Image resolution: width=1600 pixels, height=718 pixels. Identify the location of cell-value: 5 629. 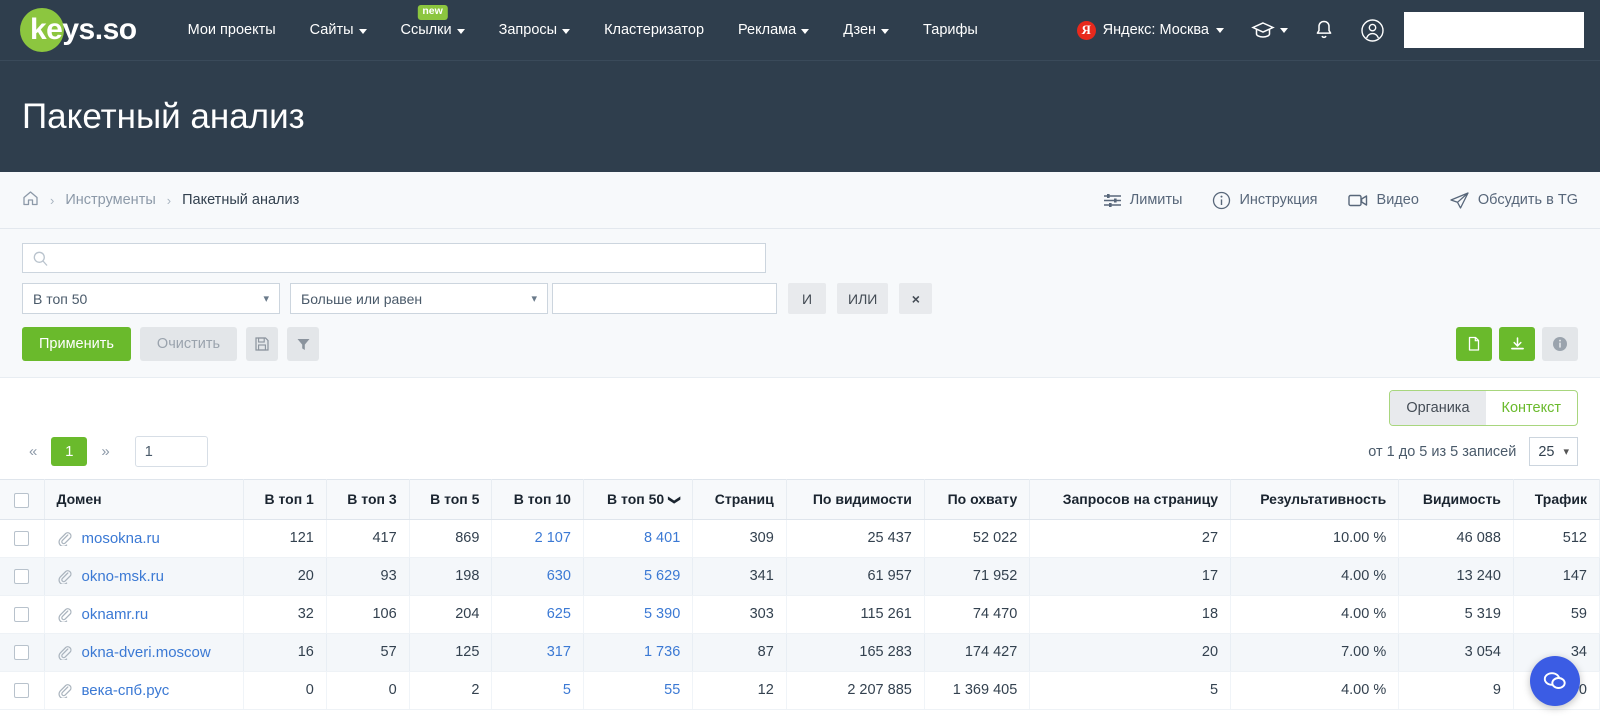
(662, 576).